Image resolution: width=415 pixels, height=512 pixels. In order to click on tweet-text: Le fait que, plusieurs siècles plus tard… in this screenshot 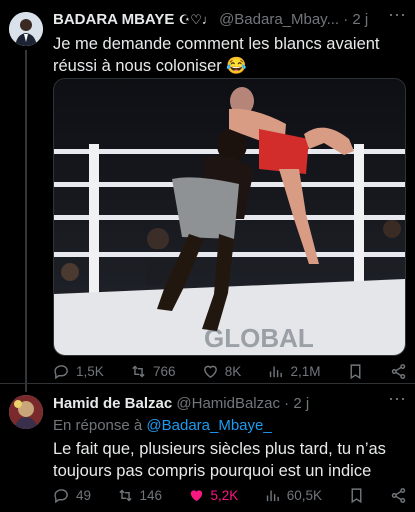, I will do `click(219, 460)`.